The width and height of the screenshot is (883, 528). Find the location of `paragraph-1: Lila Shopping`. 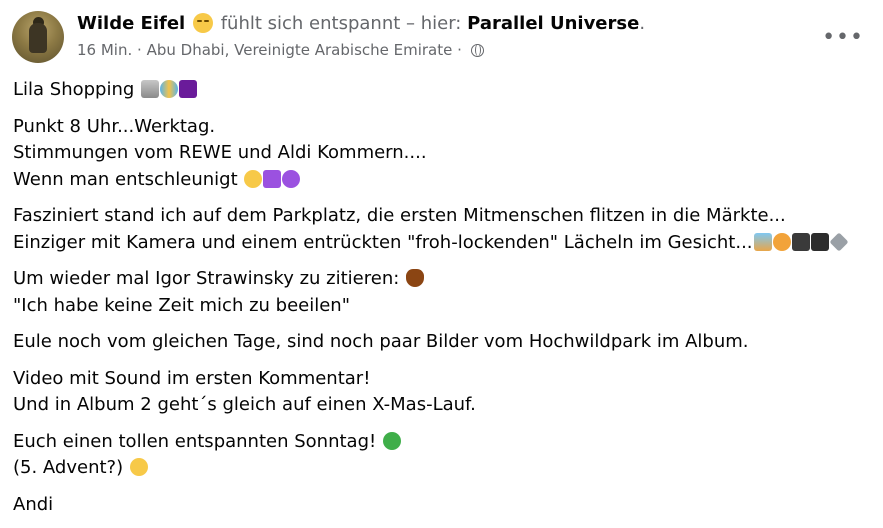

paragraph-1: Lila Shopping is located at coordinates (443, 90).